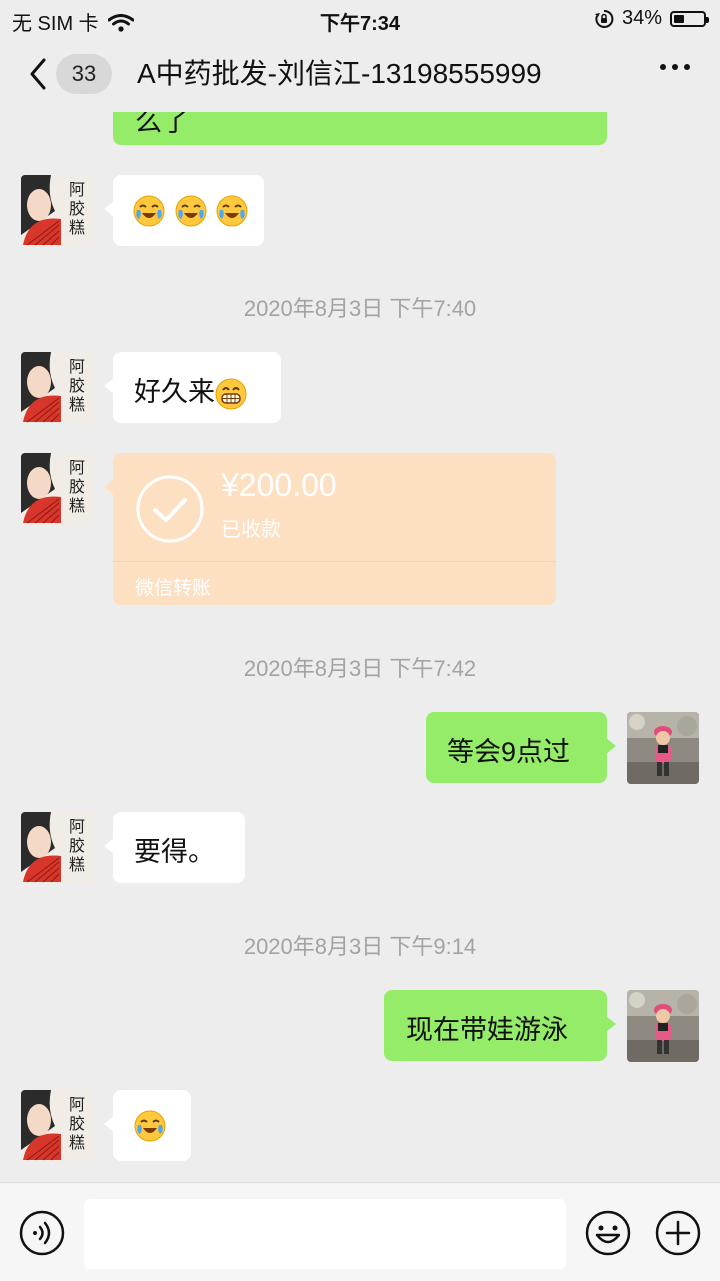 The image size is (720, 1281). What do you see at coordinates (360, 668) in the screenshot?
I see `timestamp: 2020年8月3日 下午7:42` at bounding box center [360, 668].